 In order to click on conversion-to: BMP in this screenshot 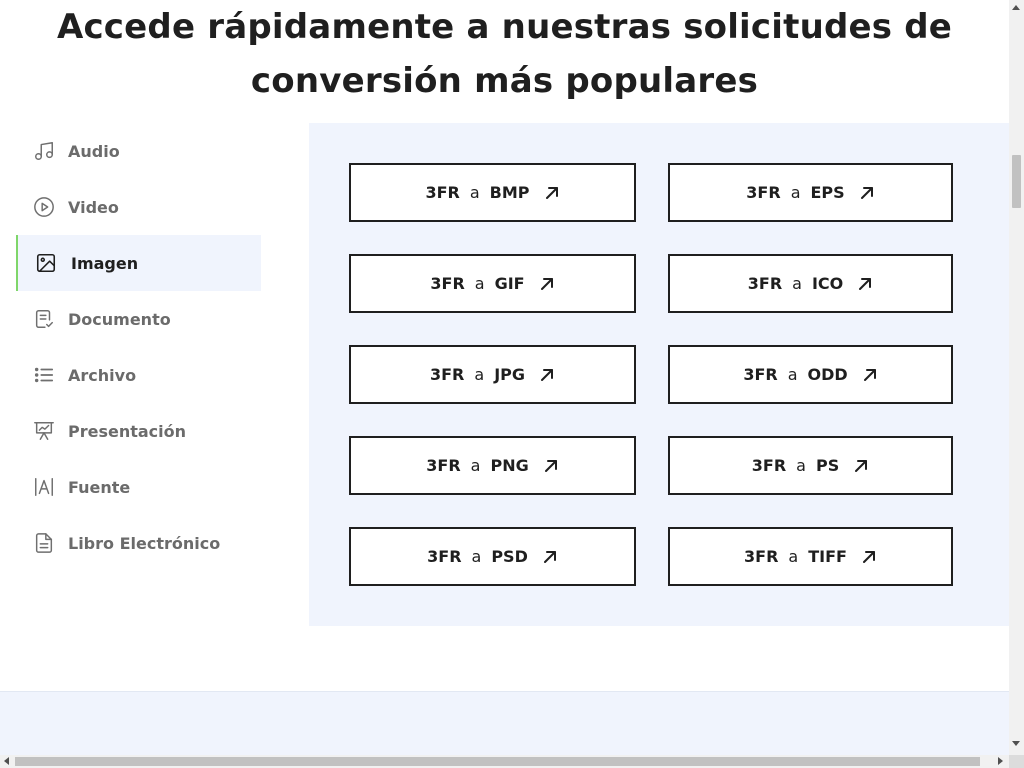, I will do `click(509, 192)`.